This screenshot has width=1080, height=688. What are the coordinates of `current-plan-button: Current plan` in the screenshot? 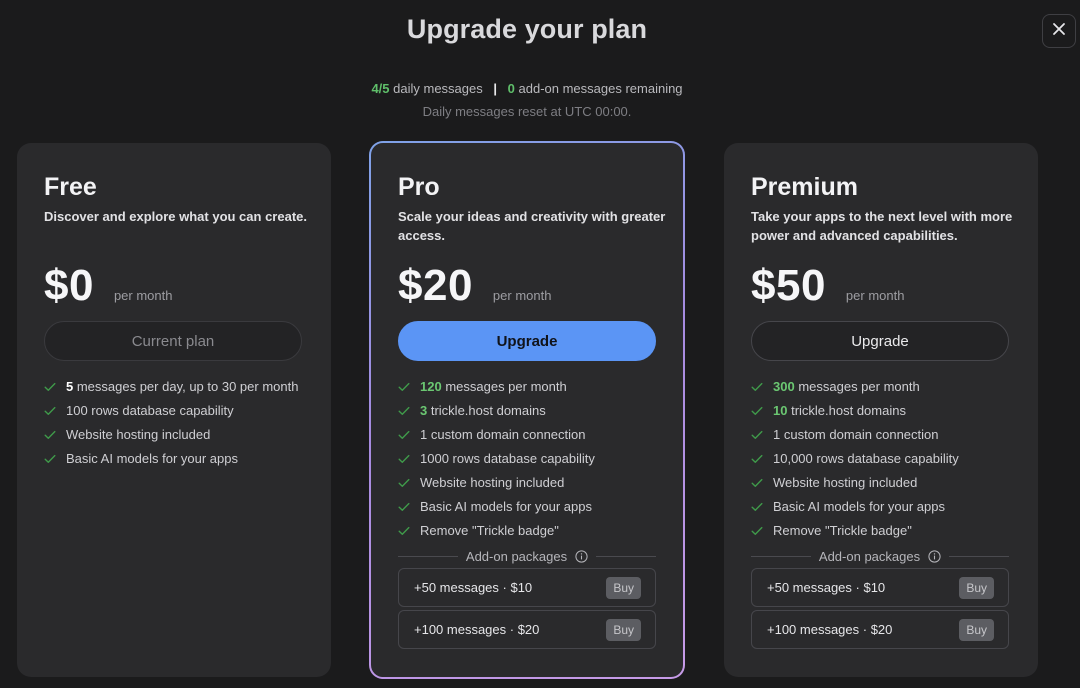 It's located at (173, 341).